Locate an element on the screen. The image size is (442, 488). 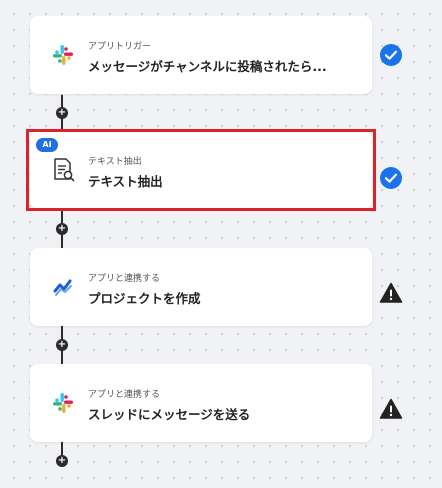
selection-highlight is located at coordinates (201, 170).